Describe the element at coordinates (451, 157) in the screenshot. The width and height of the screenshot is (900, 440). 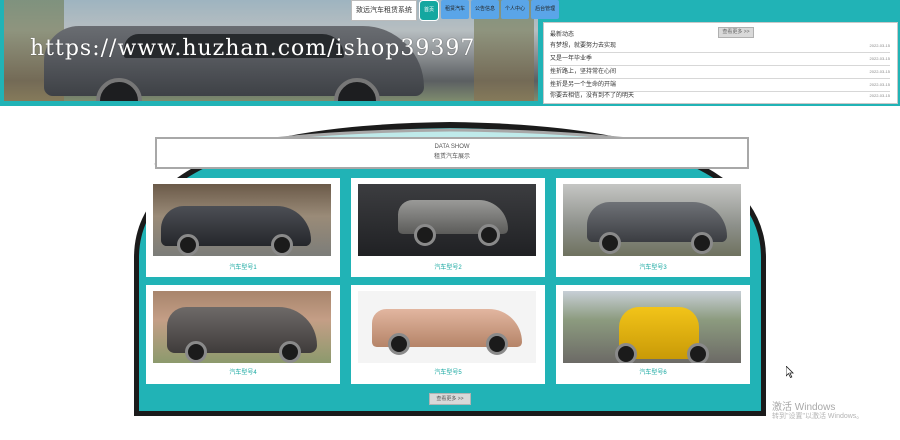
I see `showcase-title-cn: 租赁汽车展示` at that location.